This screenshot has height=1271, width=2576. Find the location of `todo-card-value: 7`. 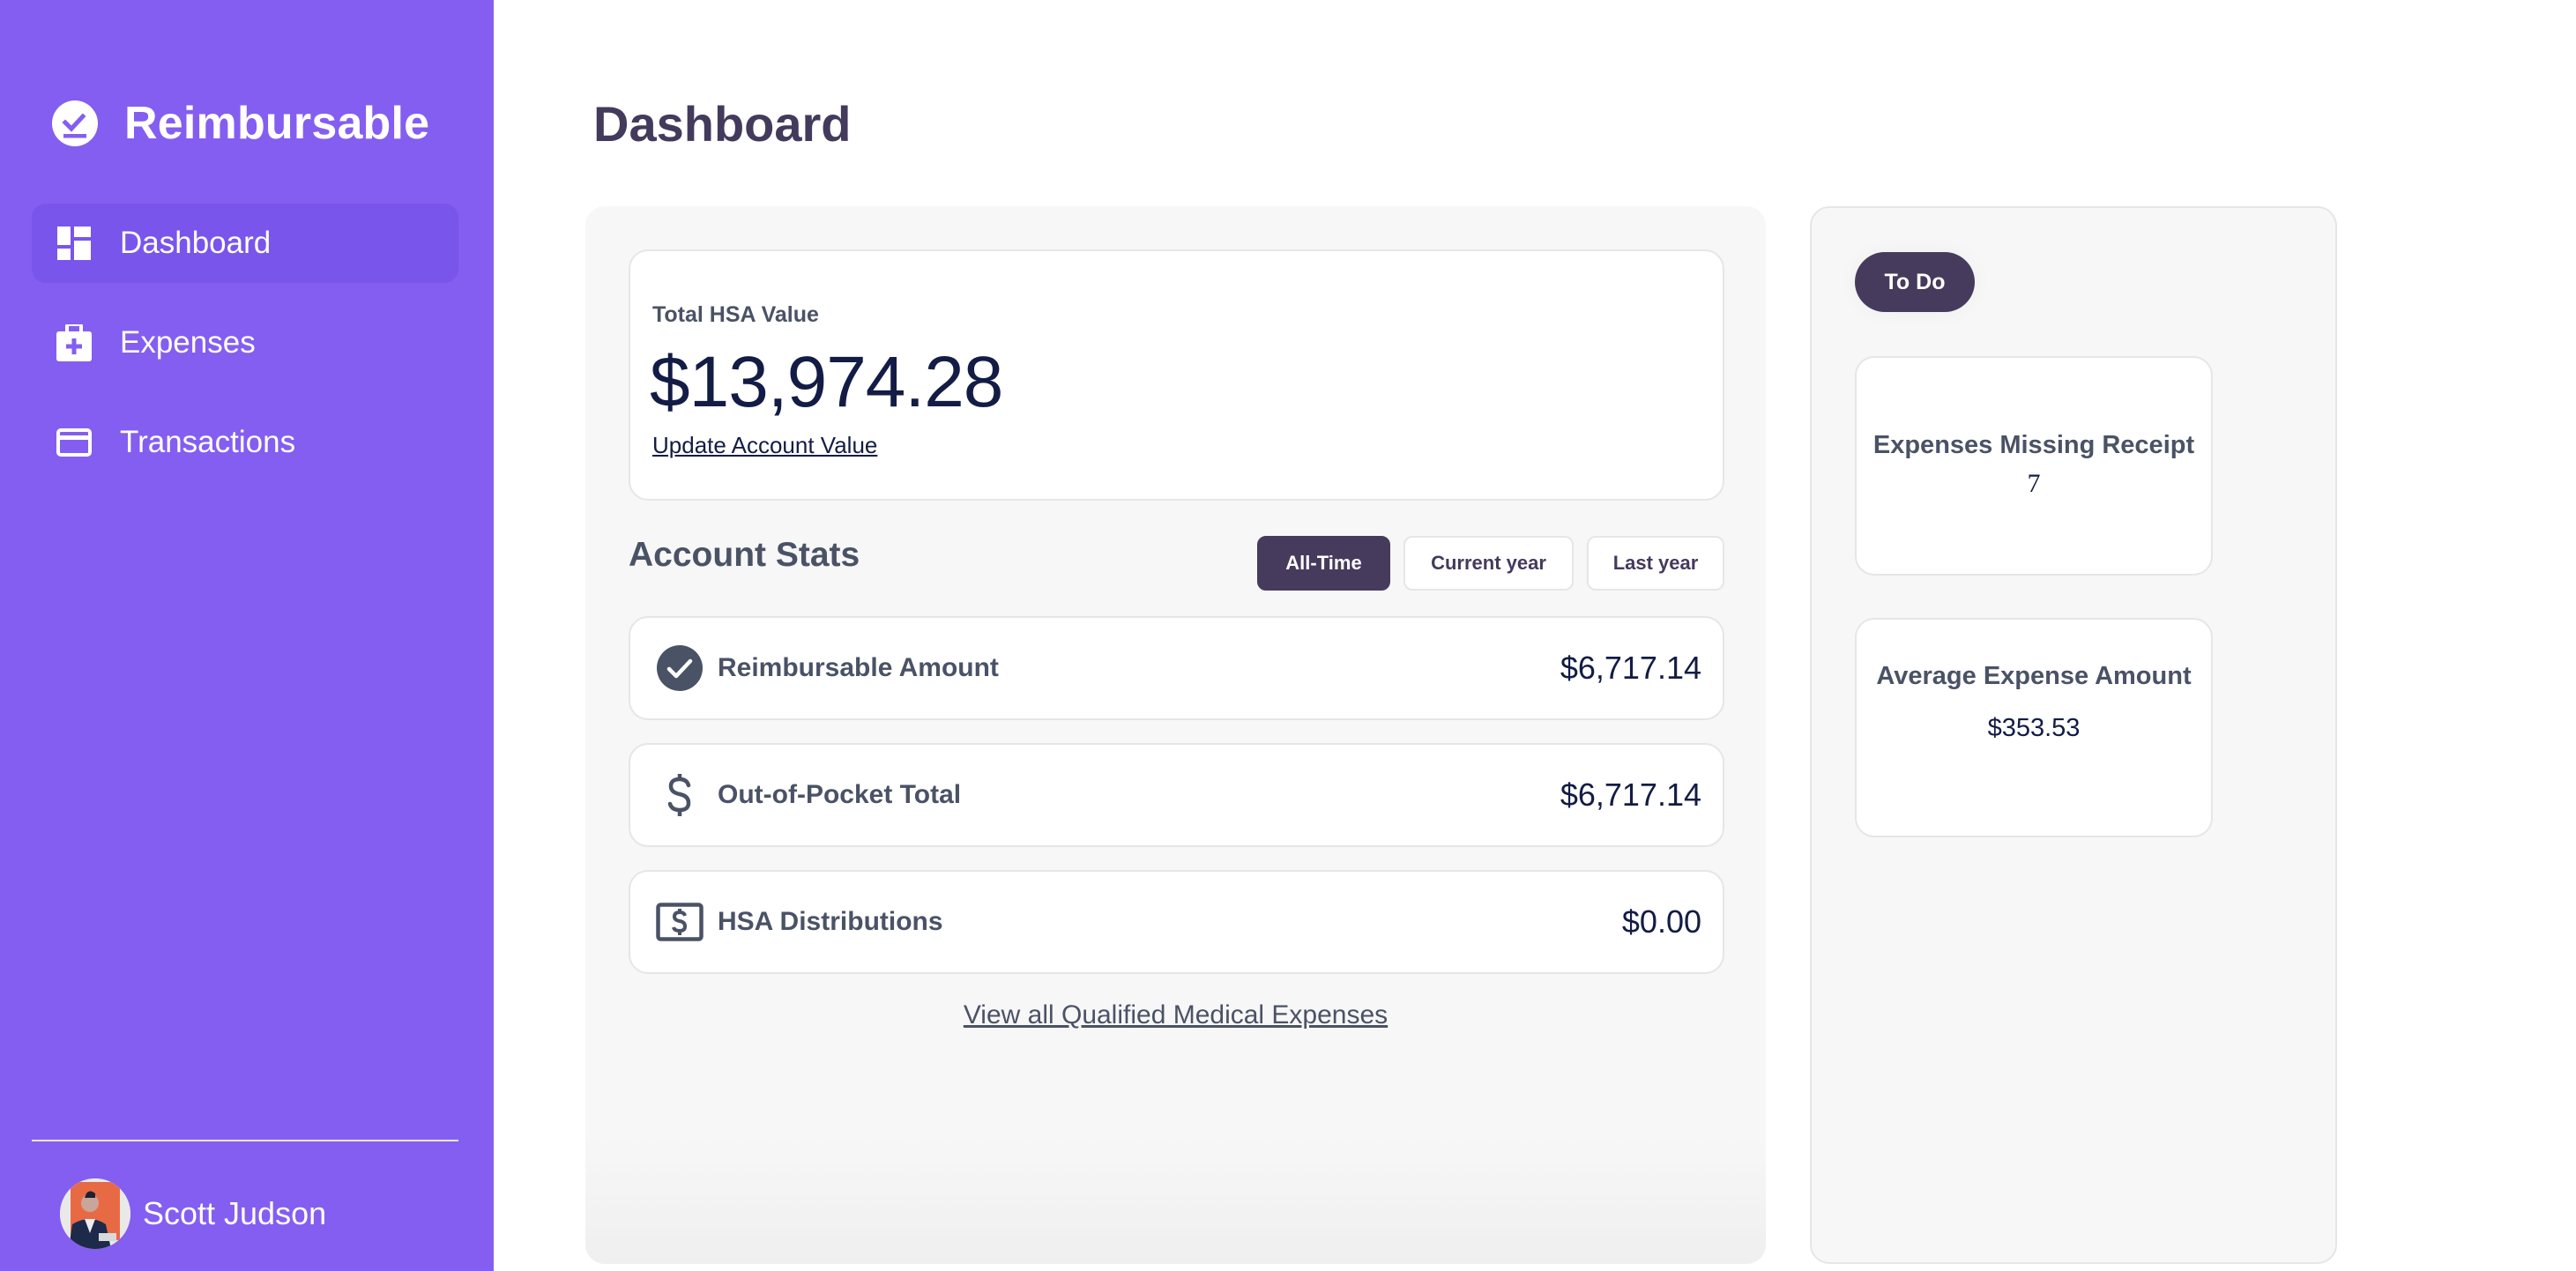

todo-card-value: 7 is located at coordinates (2034, 483).